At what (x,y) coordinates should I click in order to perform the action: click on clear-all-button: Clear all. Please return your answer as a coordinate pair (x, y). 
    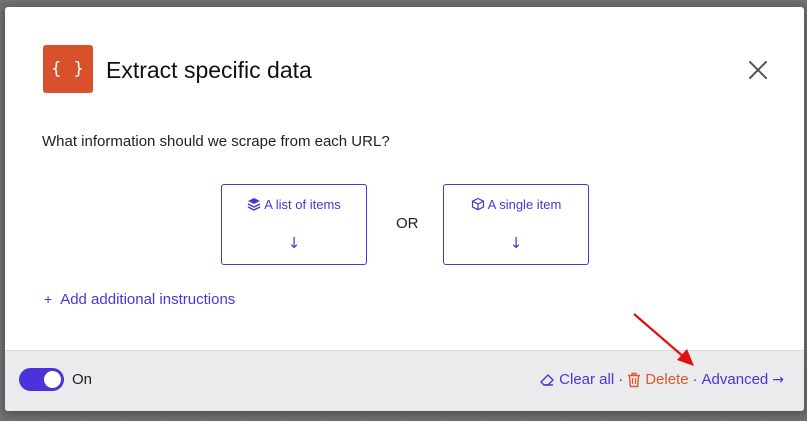
    Looking at the image, I should click on (576, 379).